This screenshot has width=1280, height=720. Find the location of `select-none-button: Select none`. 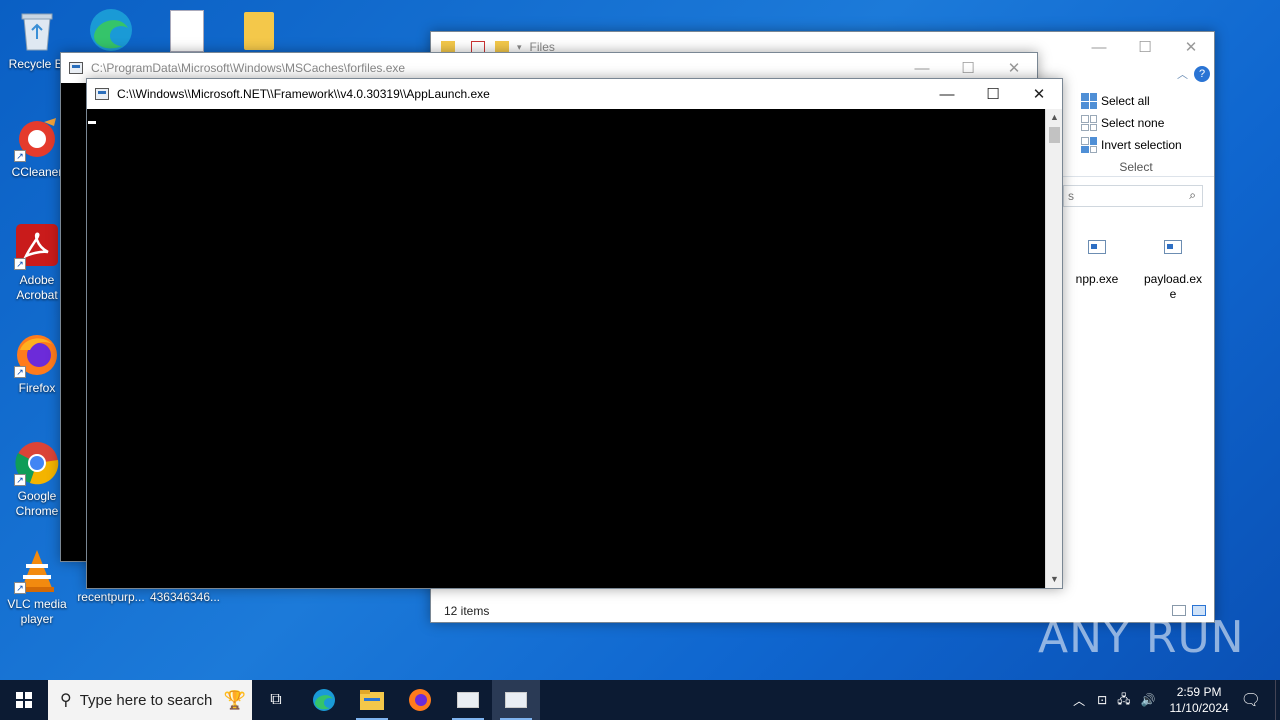

select-none-button: Select none is located at coordinates (1136, 123).